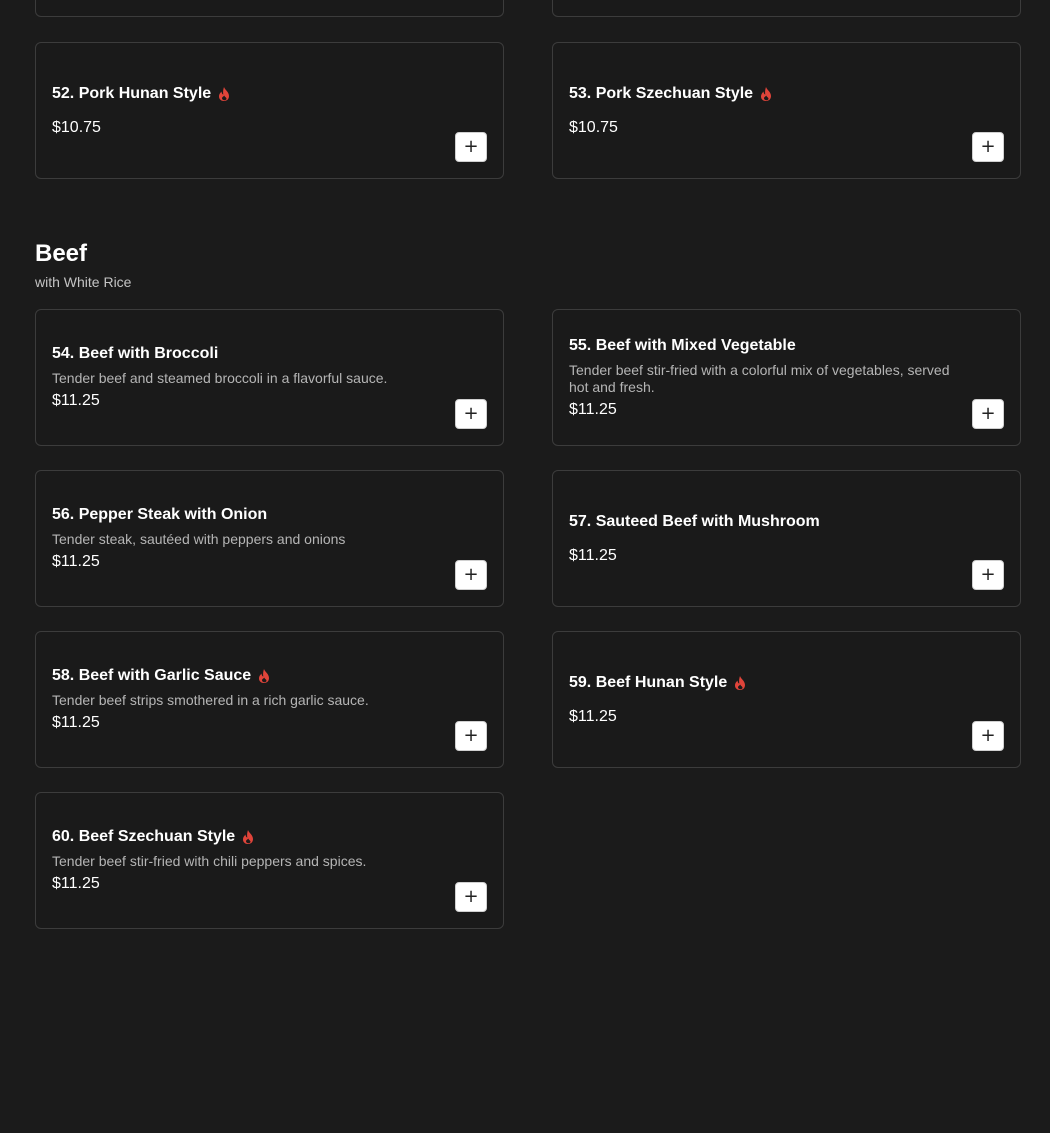 The height and width of the screenshot is (1133, 1050). I want to click on item-name: 58. Beef with Garlic Sauce, so click(152, 675).